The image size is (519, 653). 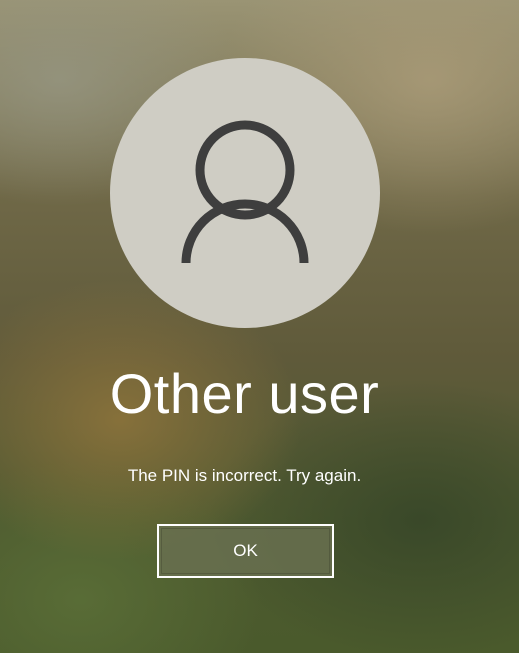 I want to click on person-icon, so click(x=245, y=192).